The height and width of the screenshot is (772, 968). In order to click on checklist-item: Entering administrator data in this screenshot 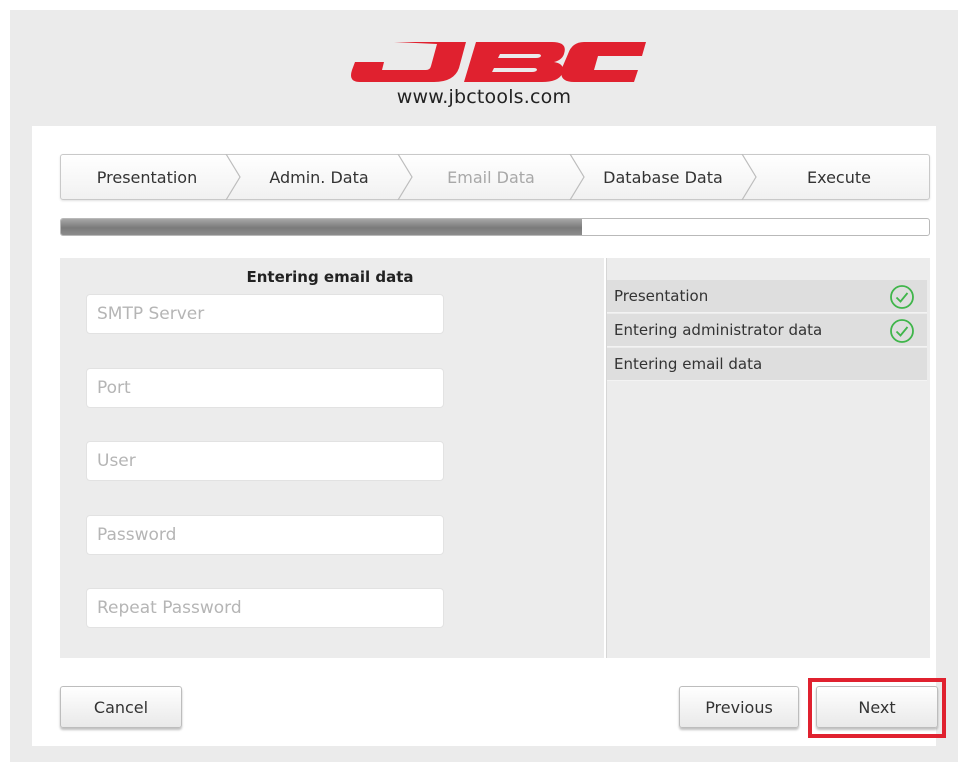, I will do `click(767, 330)`.